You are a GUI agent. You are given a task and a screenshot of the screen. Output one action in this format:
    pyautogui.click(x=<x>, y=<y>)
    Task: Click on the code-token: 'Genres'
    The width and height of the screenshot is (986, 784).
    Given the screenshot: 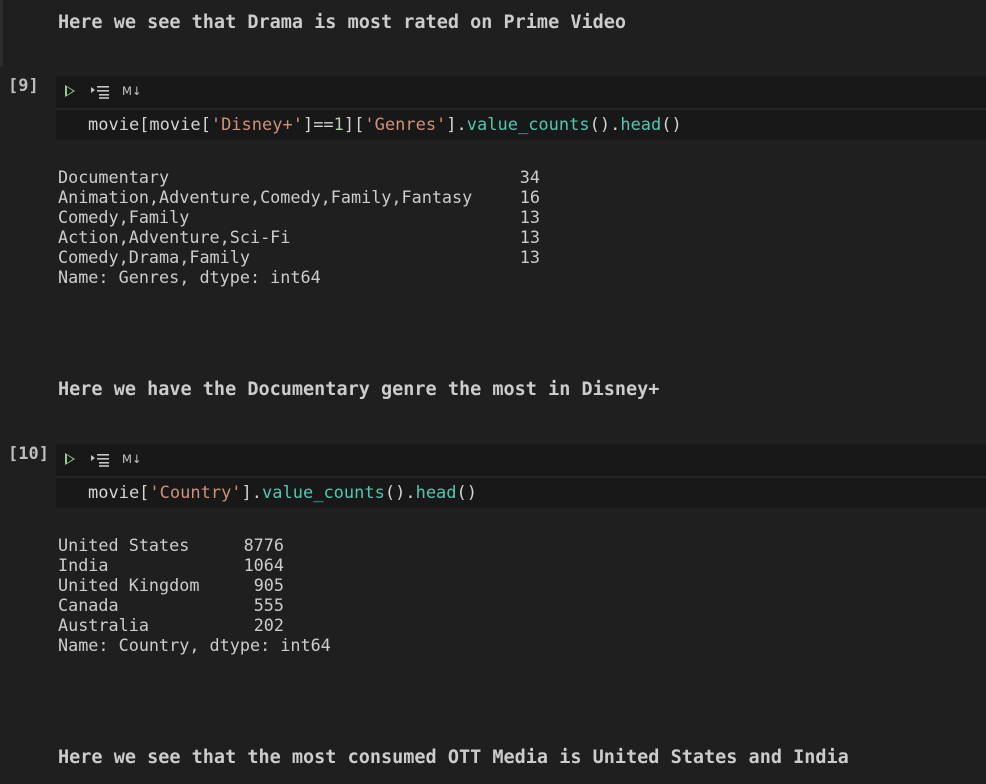 What is the action you would take?
    pyautogui.click(x=405, y=125)
    